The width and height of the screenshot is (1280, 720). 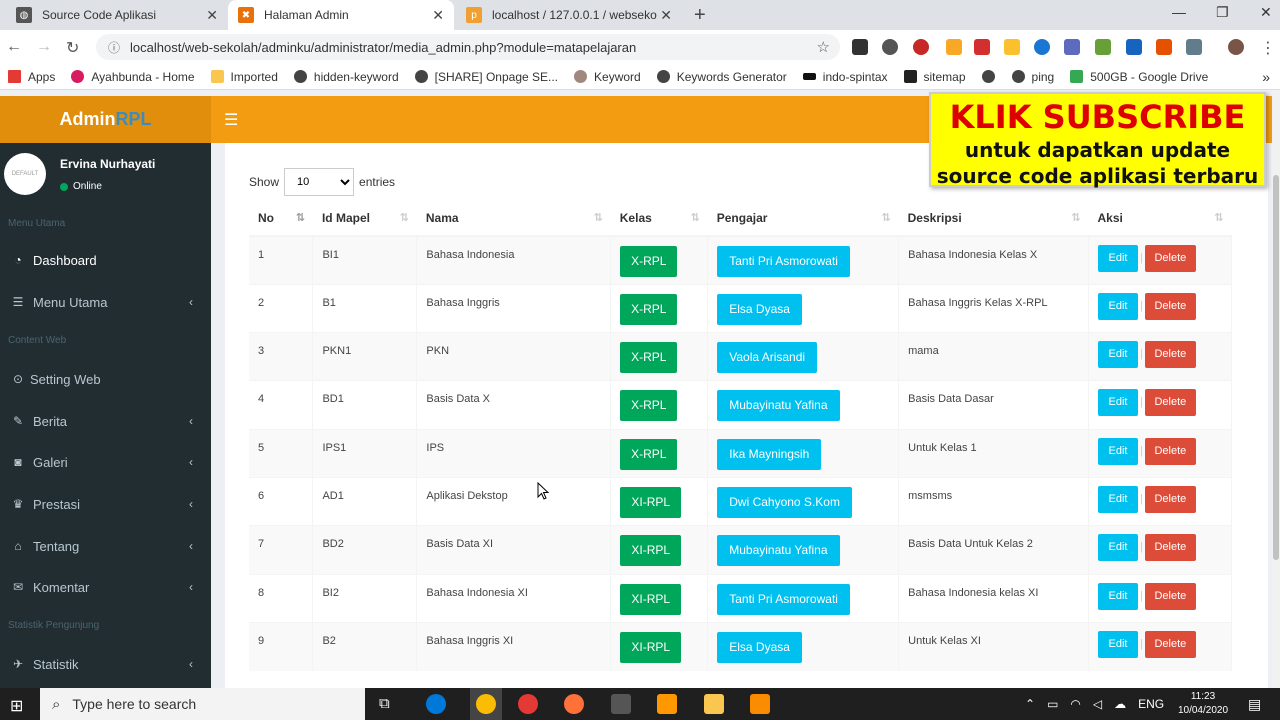 What do you see at coordinates (803, 218) in the screenshot?
I see `column-header-pengajar: Pengajar ⇅` at bounding box center [803, 218].